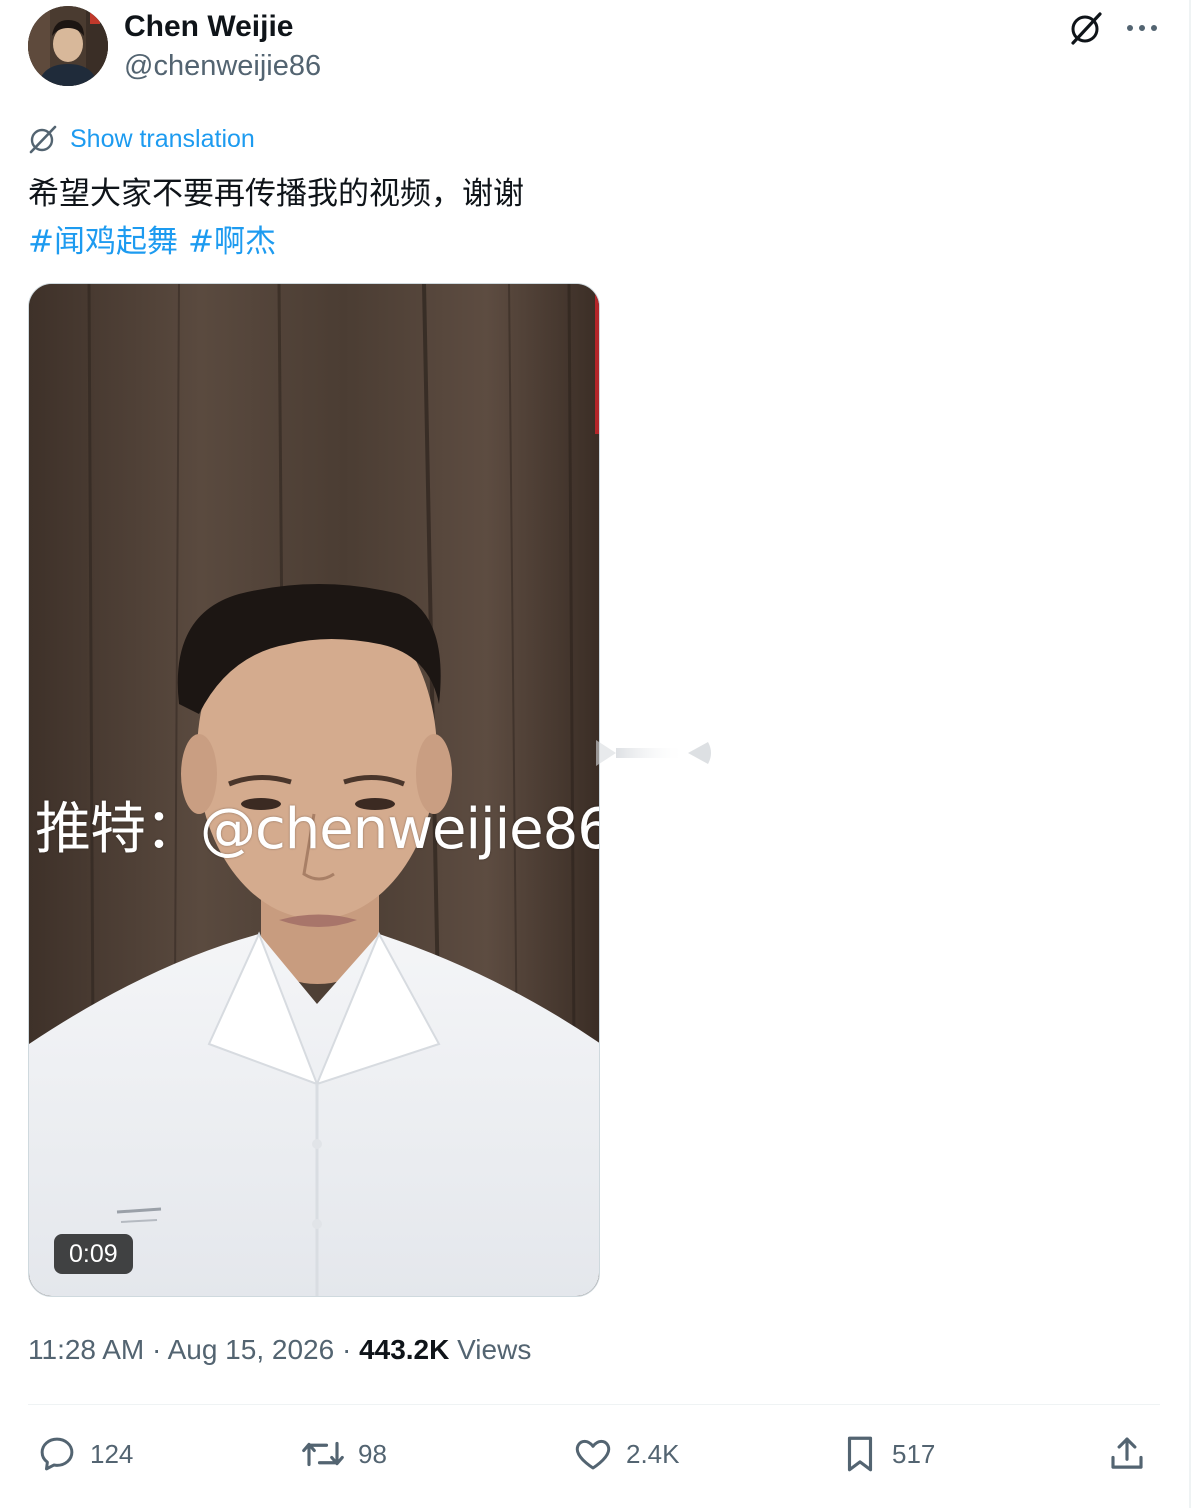  What do you see at coordinates (86, 1349) in the screenshot?
I see `tweet-time: 11:28 AM` at bounding box center [86, 1349].